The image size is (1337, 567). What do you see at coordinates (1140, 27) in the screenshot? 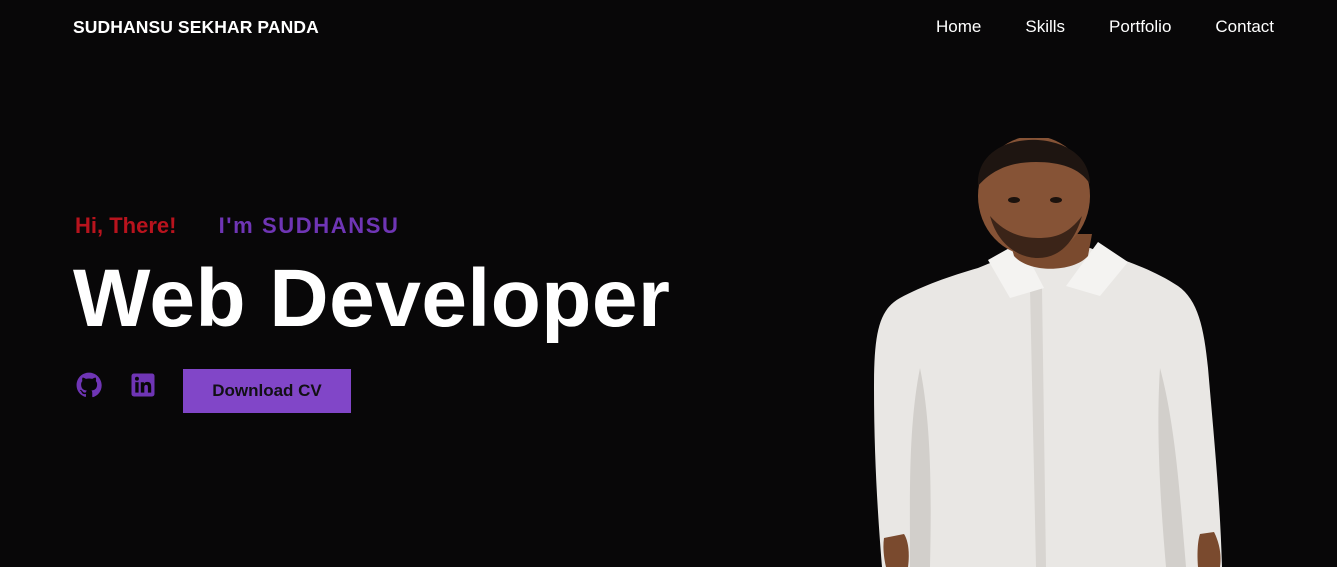
I see `nav-portfolio-link: Portfolio` at bounding box center [1140, 27].